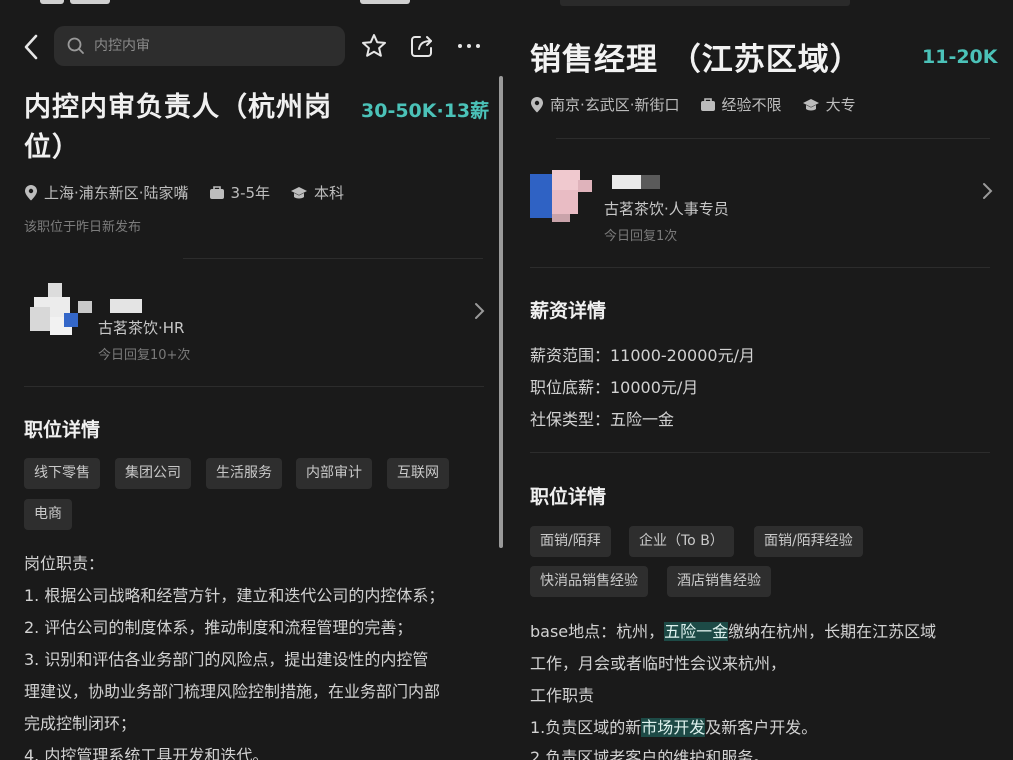  Describe the element at coordinates (960, 57) in the screenshot. I see `job-salary: 11-20K` at that location.